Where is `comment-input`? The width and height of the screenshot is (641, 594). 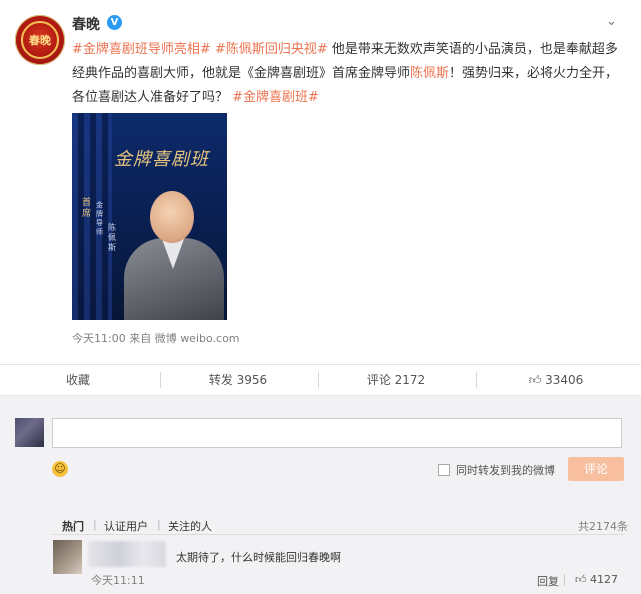 comment-input is located at coordinates (337, 433).